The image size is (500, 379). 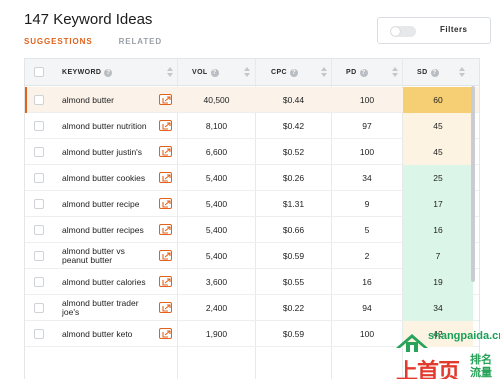 What do you see at coordinates (367, 204) in the screenshot?
I see `pd-cell: 9` at bounding box center [367, 204].